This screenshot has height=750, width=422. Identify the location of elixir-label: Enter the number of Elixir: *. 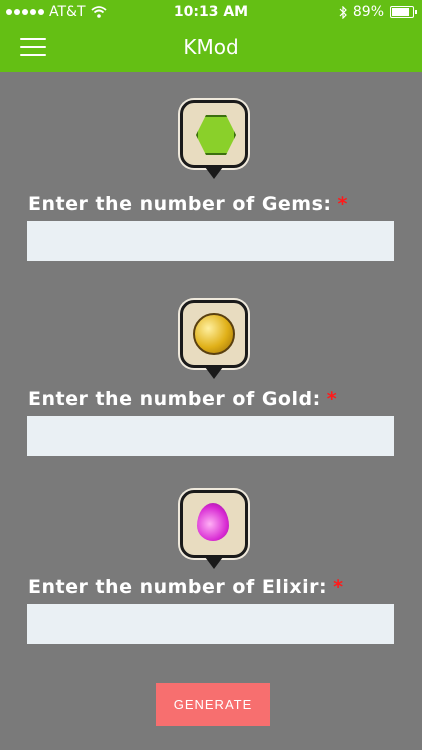
(186, 587).